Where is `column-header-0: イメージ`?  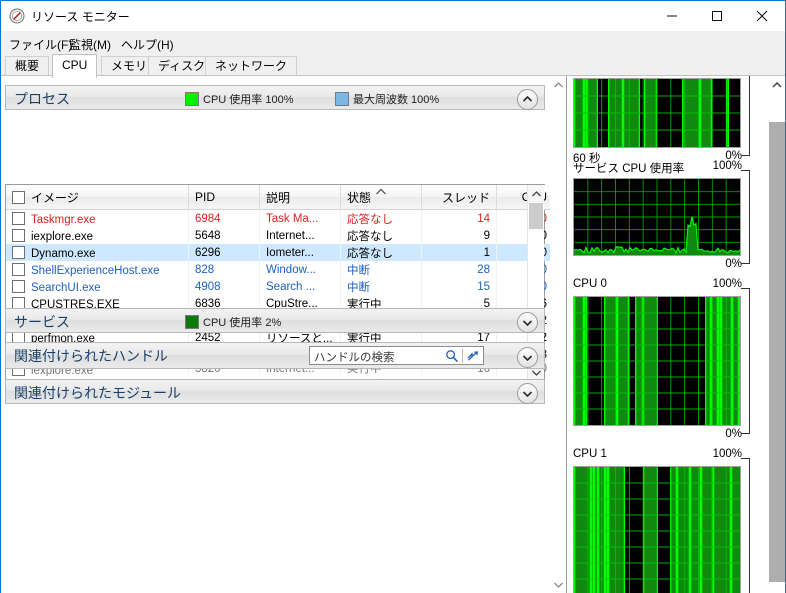 column-header-0: イメージ is located at coordinates (97, 197).